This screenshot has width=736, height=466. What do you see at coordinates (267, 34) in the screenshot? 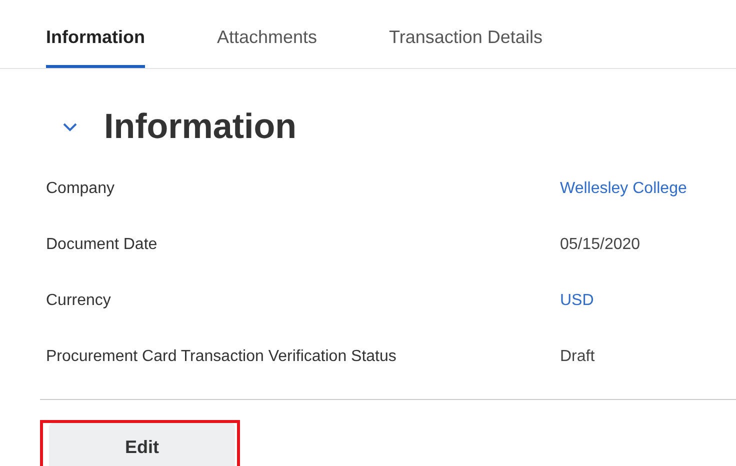
I see `tab: Attachments` at bounding box center [267, 34].